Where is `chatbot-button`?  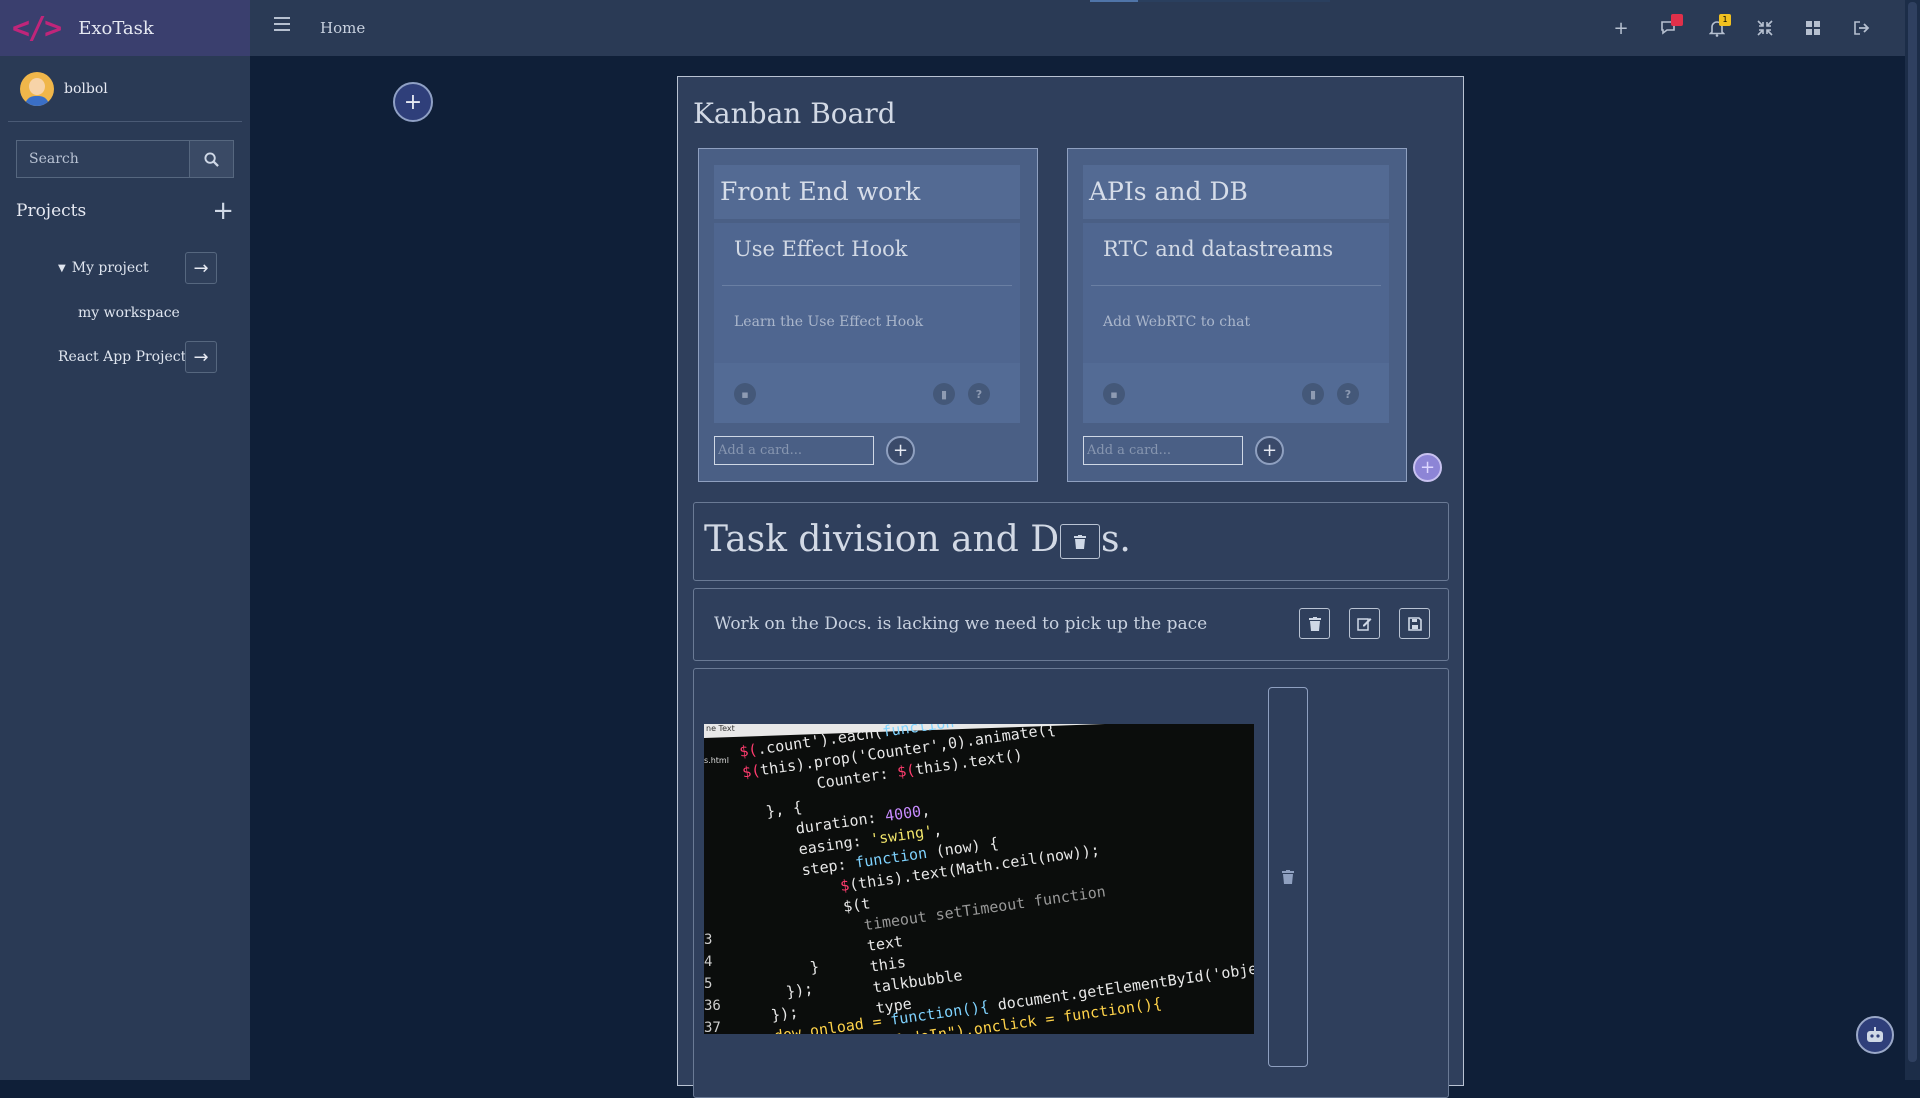 chatbot-button is located at coordinates (1875, 1035).